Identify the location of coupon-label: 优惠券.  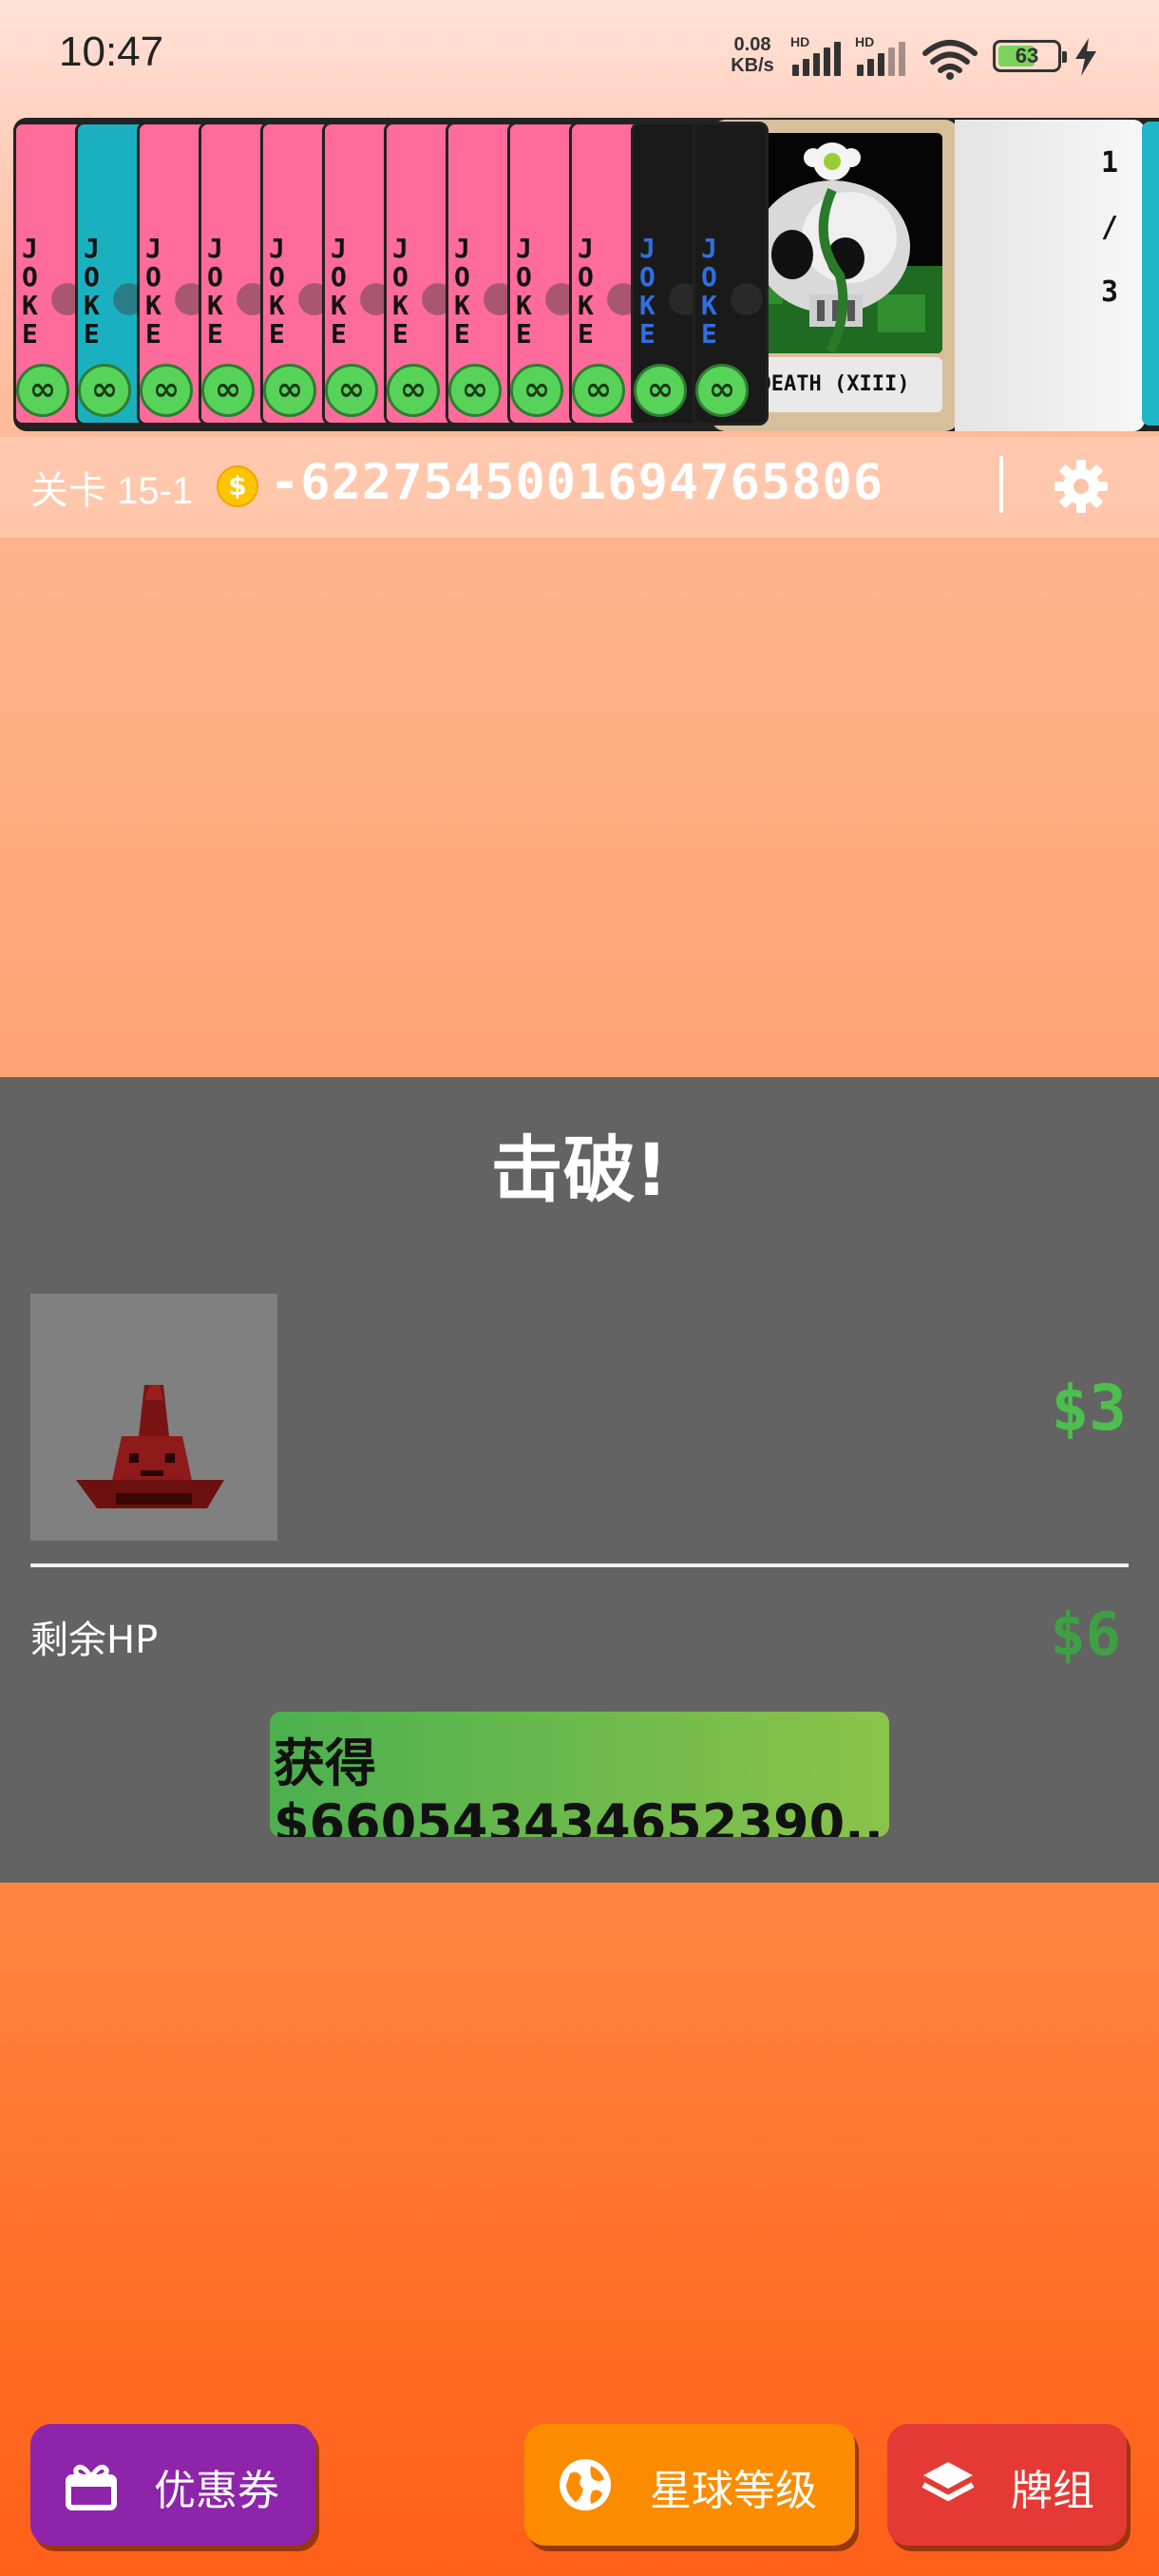
(216, 2491).